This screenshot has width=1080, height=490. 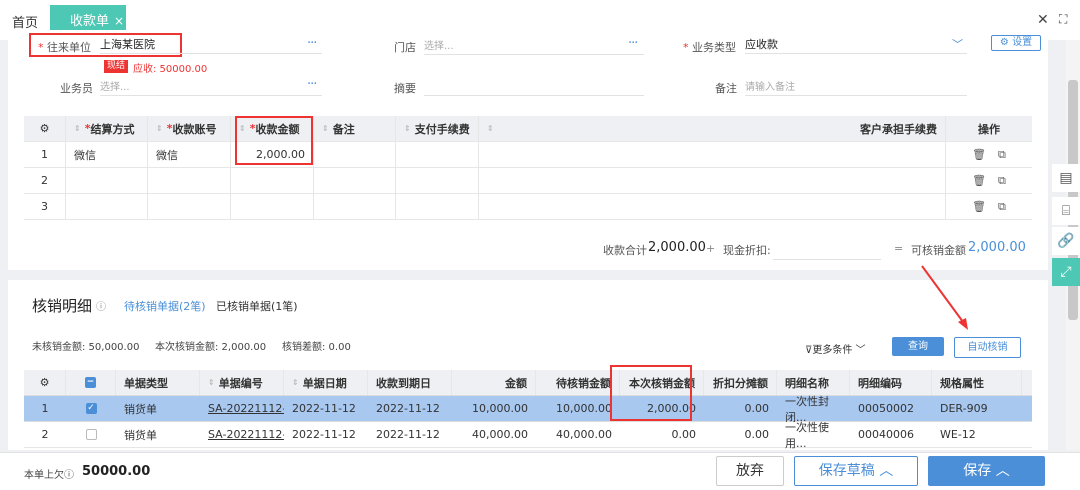 I want to click on tab-pending: 待核销单据(2笔), so click(x=165, y=306).